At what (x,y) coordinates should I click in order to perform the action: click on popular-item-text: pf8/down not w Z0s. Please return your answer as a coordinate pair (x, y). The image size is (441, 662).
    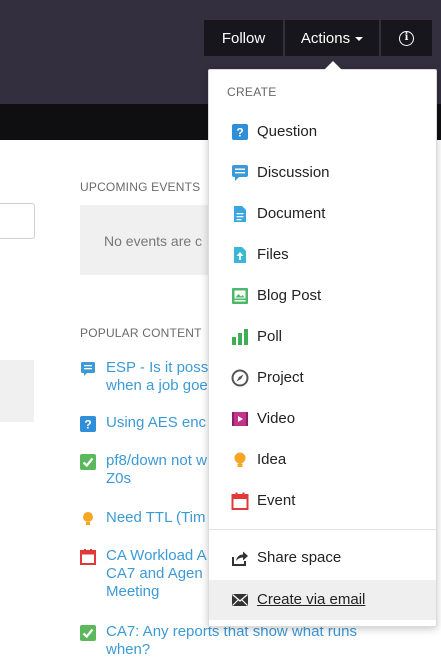
    Looking at the image, I should click on (156, 469).